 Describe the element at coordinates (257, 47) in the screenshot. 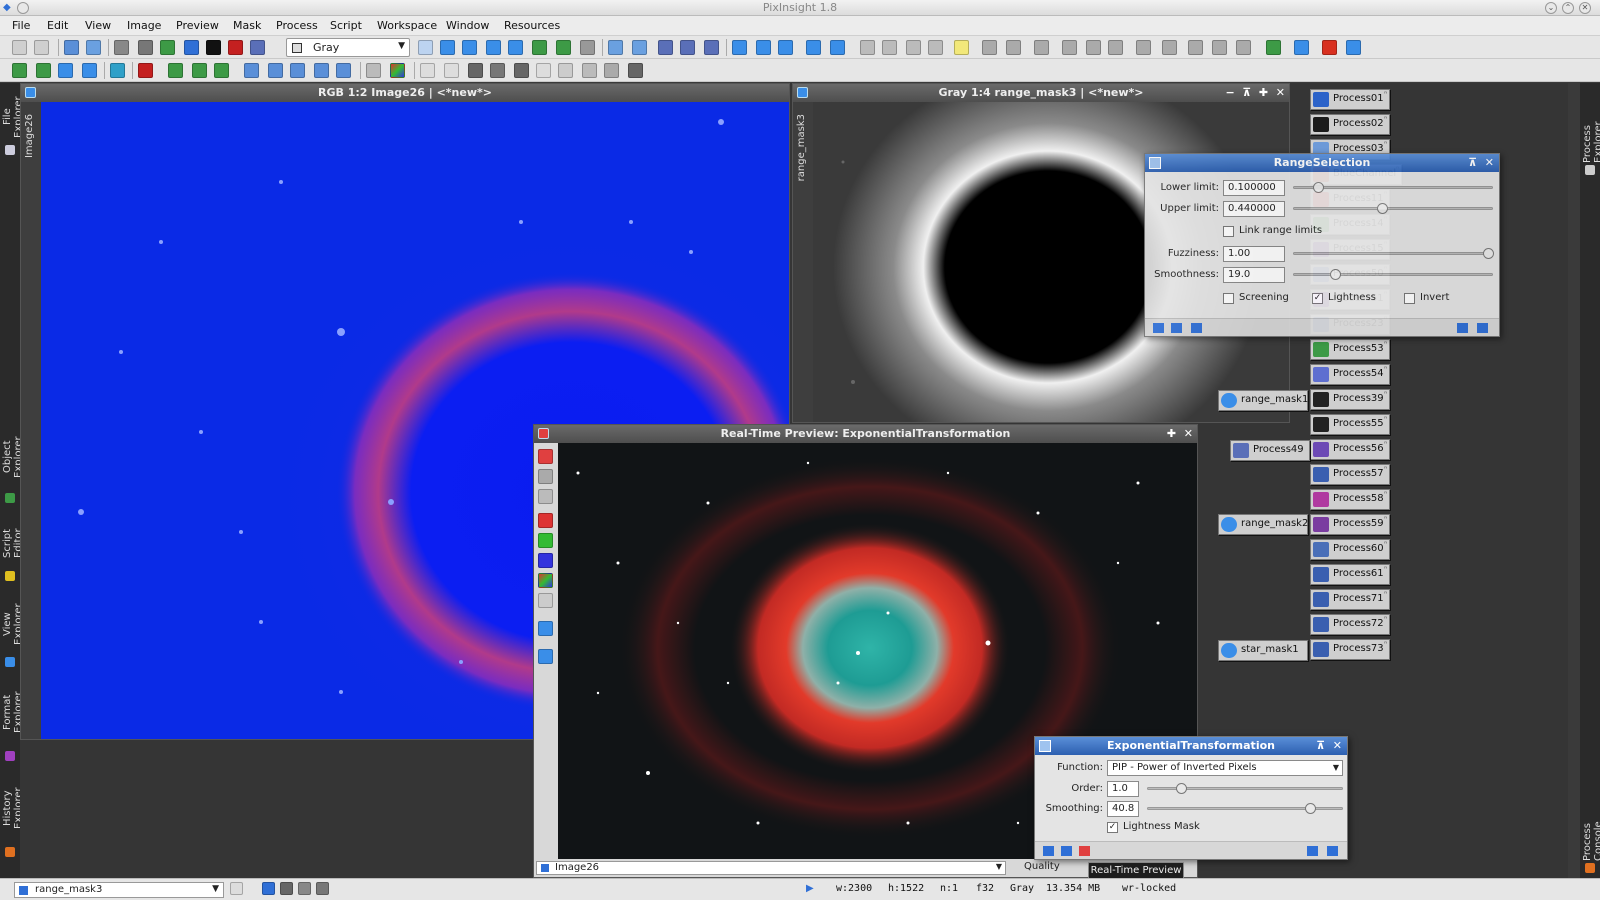

I see `invert-mask-icon` at that location.